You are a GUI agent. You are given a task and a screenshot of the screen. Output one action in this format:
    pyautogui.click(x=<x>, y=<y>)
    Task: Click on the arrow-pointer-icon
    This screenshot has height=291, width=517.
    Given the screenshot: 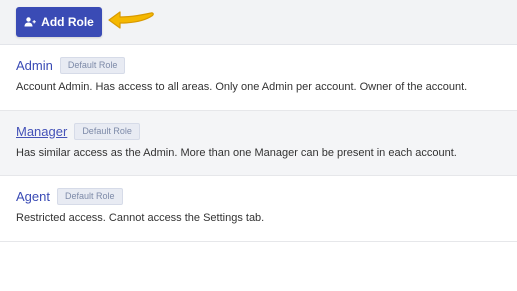 What is the action you would take?
    pyautogui.click(x=131, y=20)
    